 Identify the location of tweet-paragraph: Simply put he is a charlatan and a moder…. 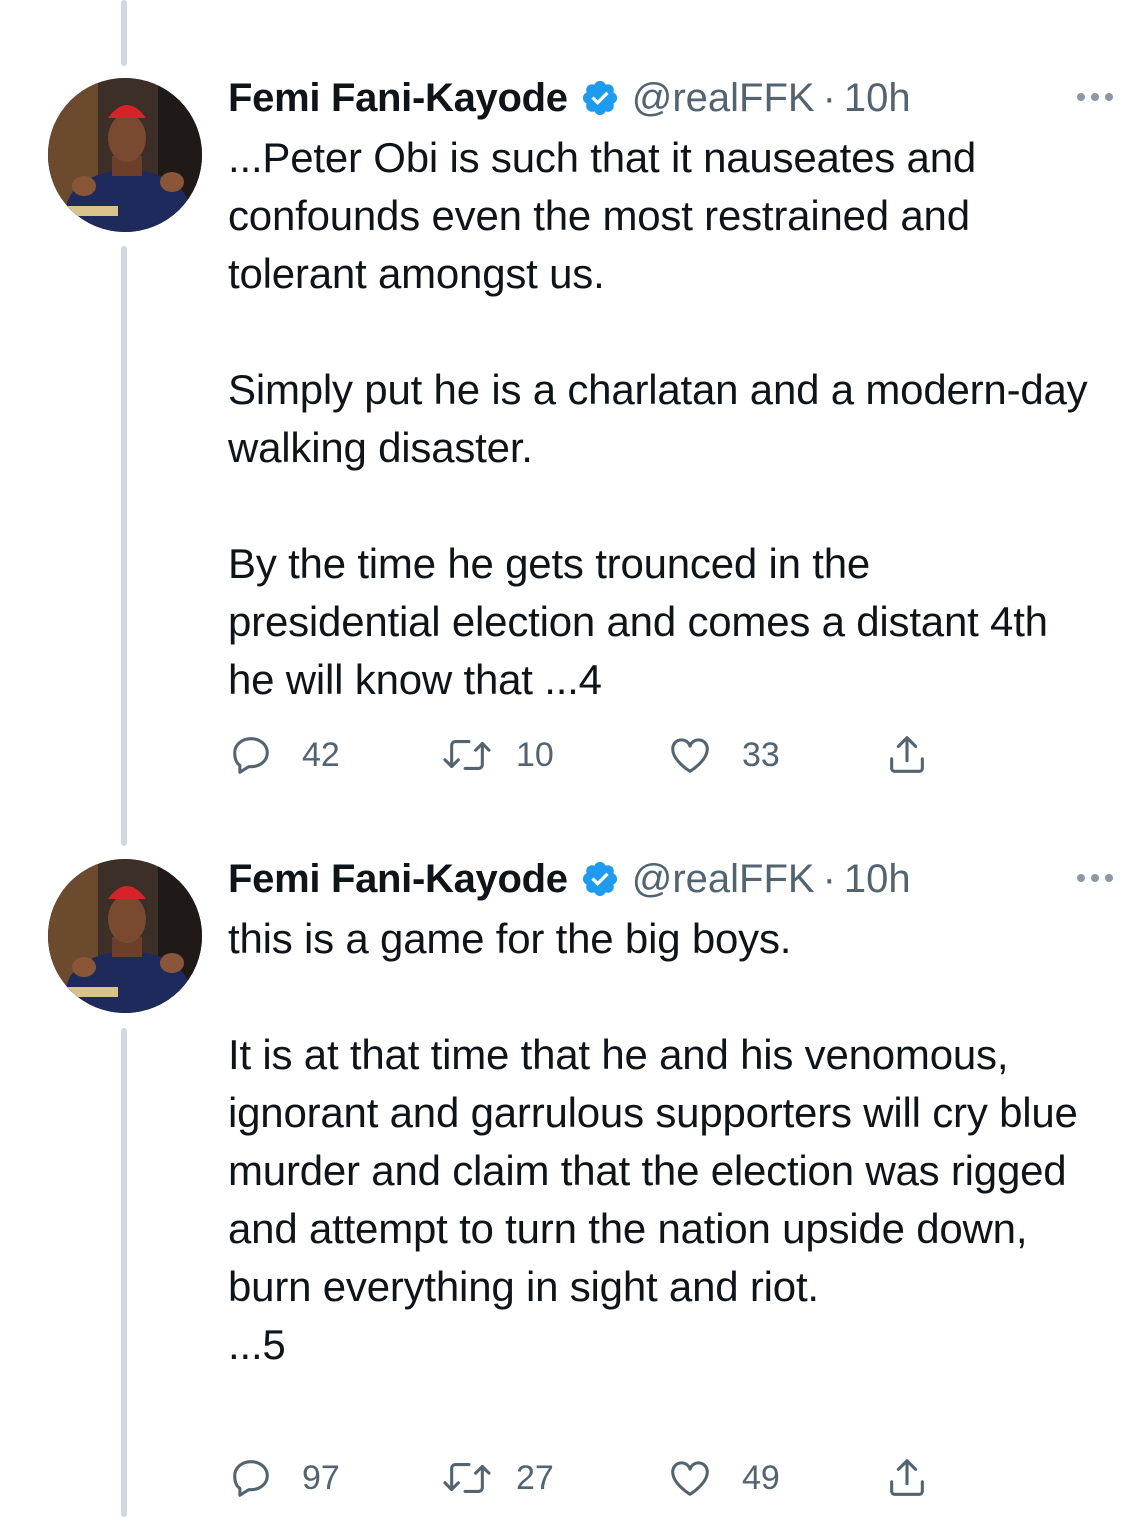
(658, 418).